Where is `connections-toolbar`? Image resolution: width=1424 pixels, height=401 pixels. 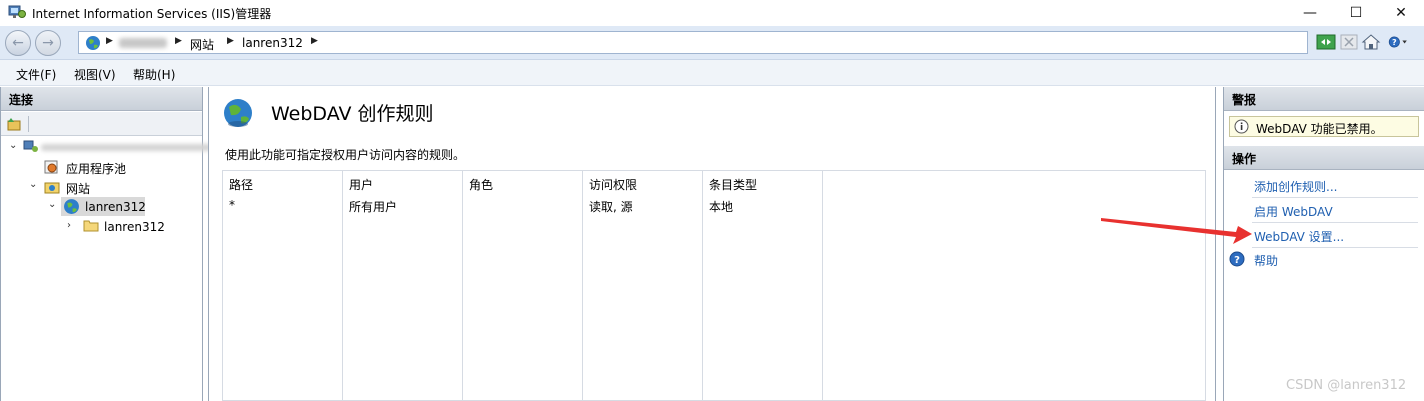 connections-toolbar is located at coordinates (101, 124).